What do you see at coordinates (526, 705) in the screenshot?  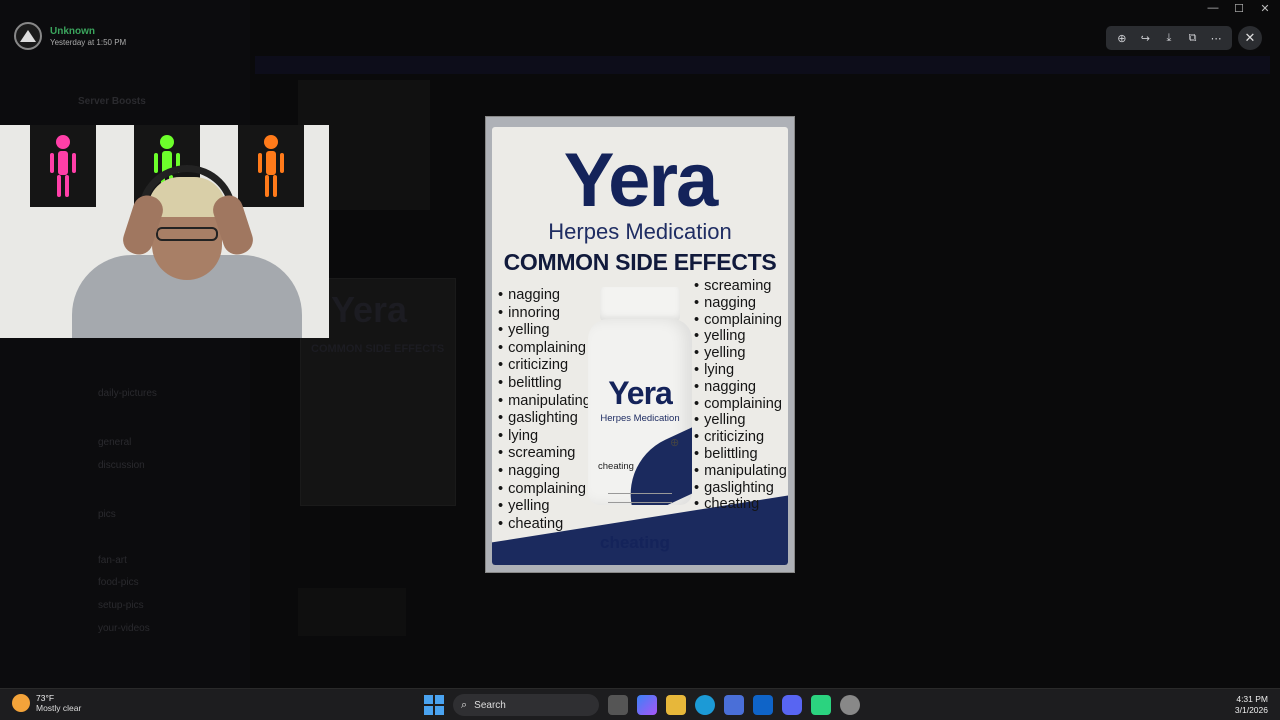 I see `taskbar-search: ⌕ Search` at bounding box center [526, 705].